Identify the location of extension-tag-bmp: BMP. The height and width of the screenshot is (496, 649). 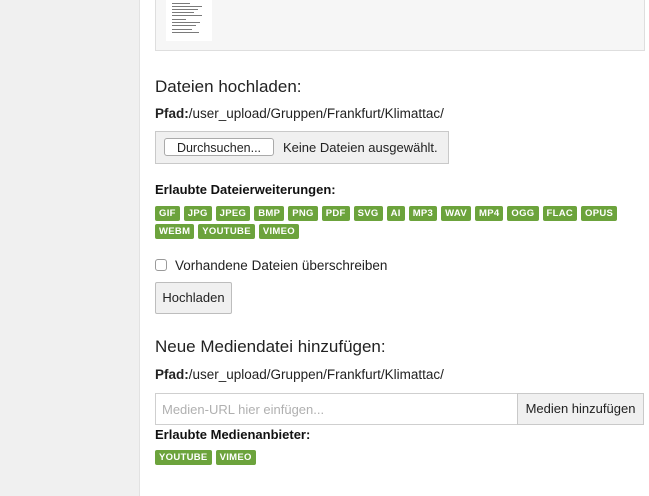
(269, 213).